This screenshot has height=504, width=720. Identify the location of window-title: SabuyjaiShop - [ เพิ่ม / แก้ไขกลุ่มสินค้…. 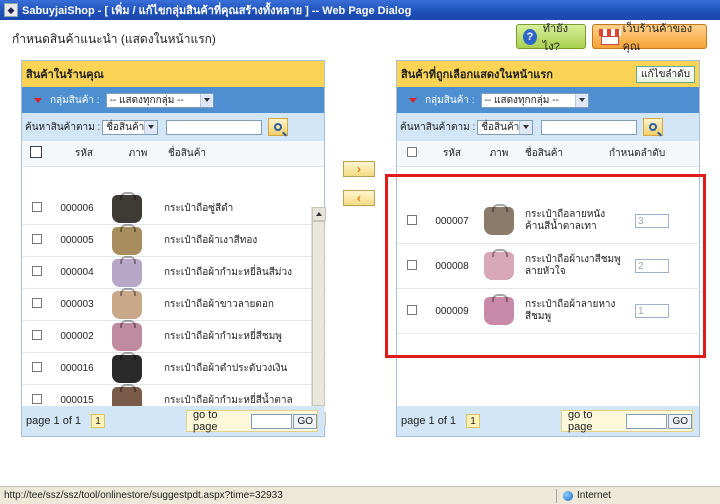
(217, 11).